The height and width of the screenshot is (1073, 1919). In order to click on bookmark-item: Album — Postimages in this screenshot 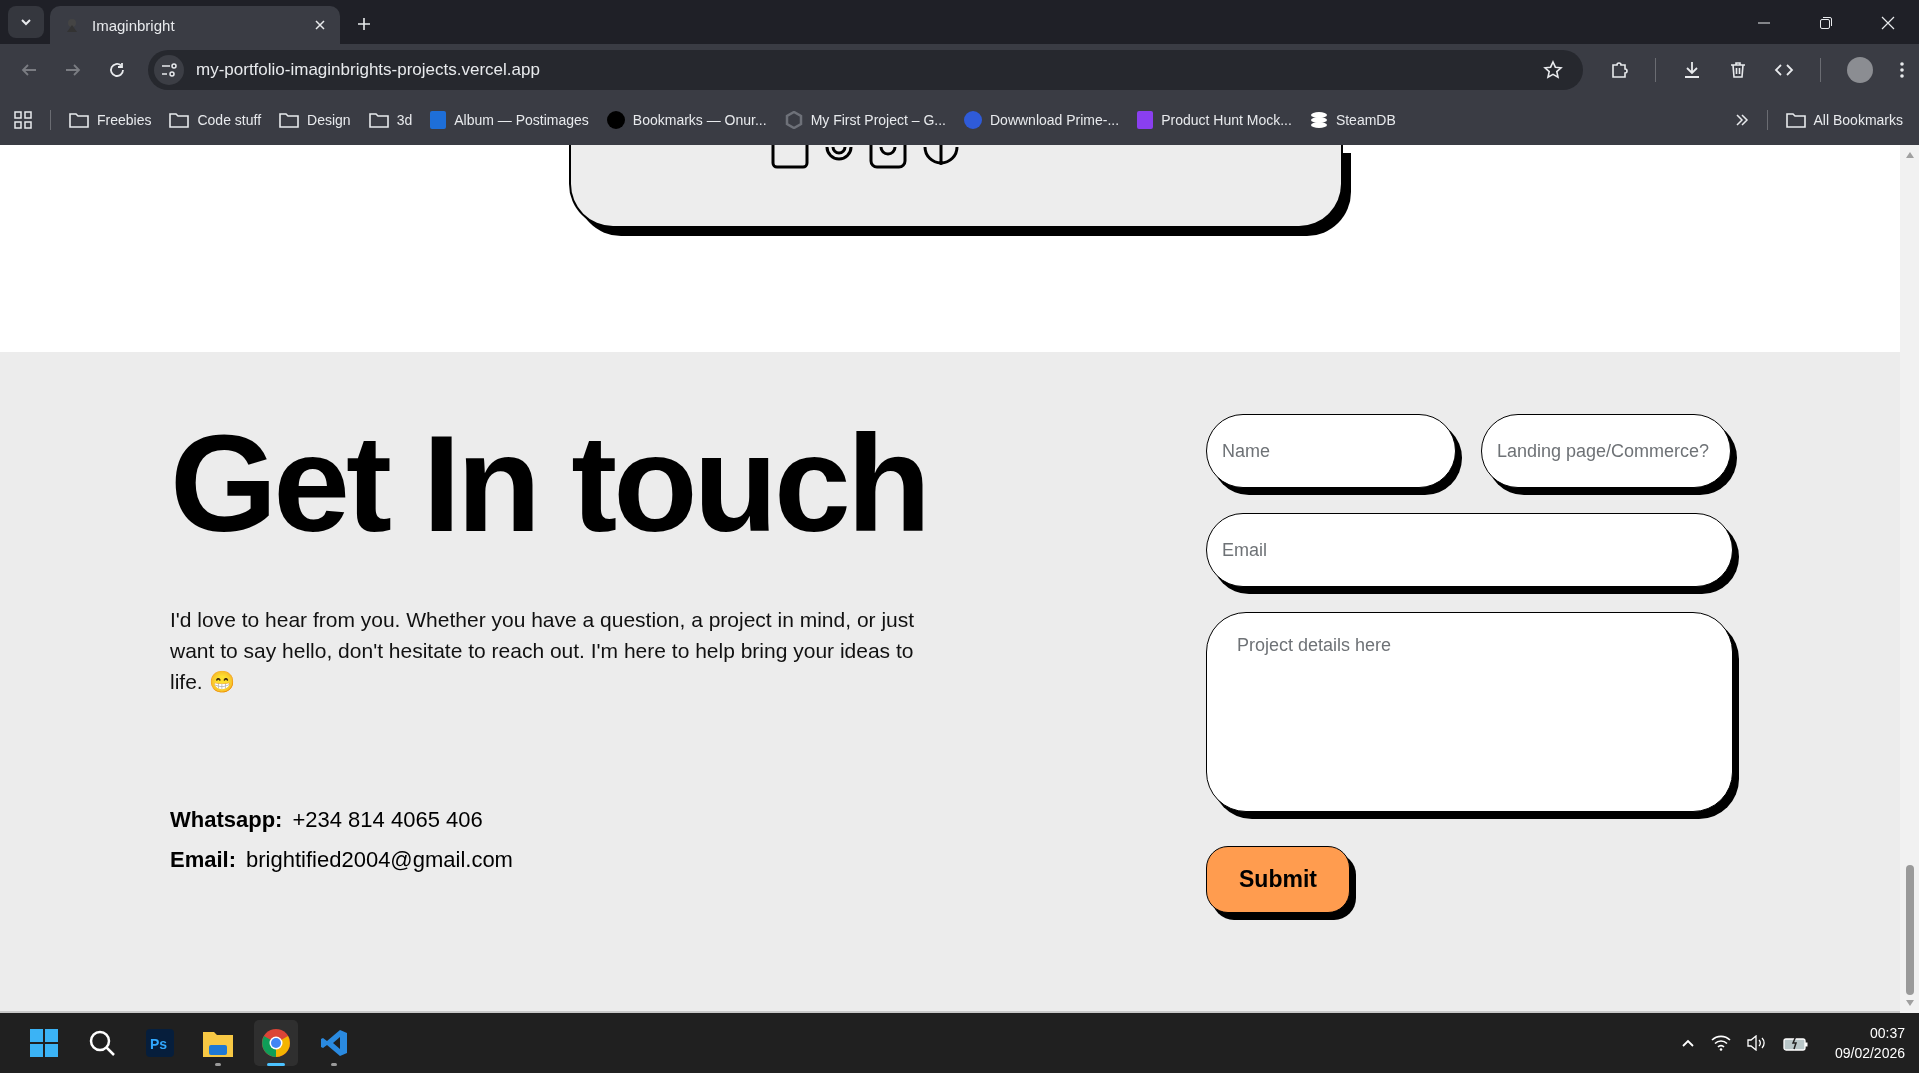, I will do `click(509, 120)`.